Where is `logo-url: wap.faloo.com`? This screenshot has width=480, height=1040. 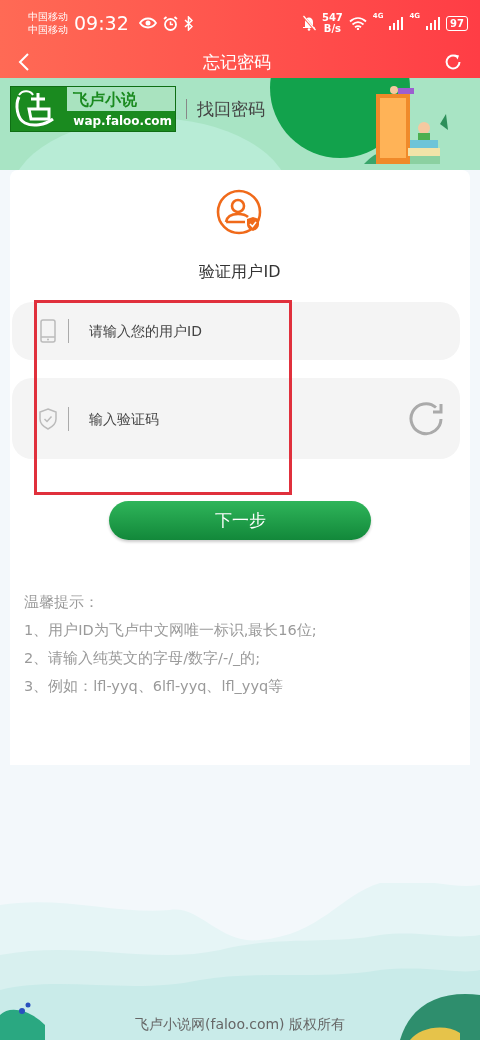
logo-url: wap.faloo.com is located at coordinates (122, 121).